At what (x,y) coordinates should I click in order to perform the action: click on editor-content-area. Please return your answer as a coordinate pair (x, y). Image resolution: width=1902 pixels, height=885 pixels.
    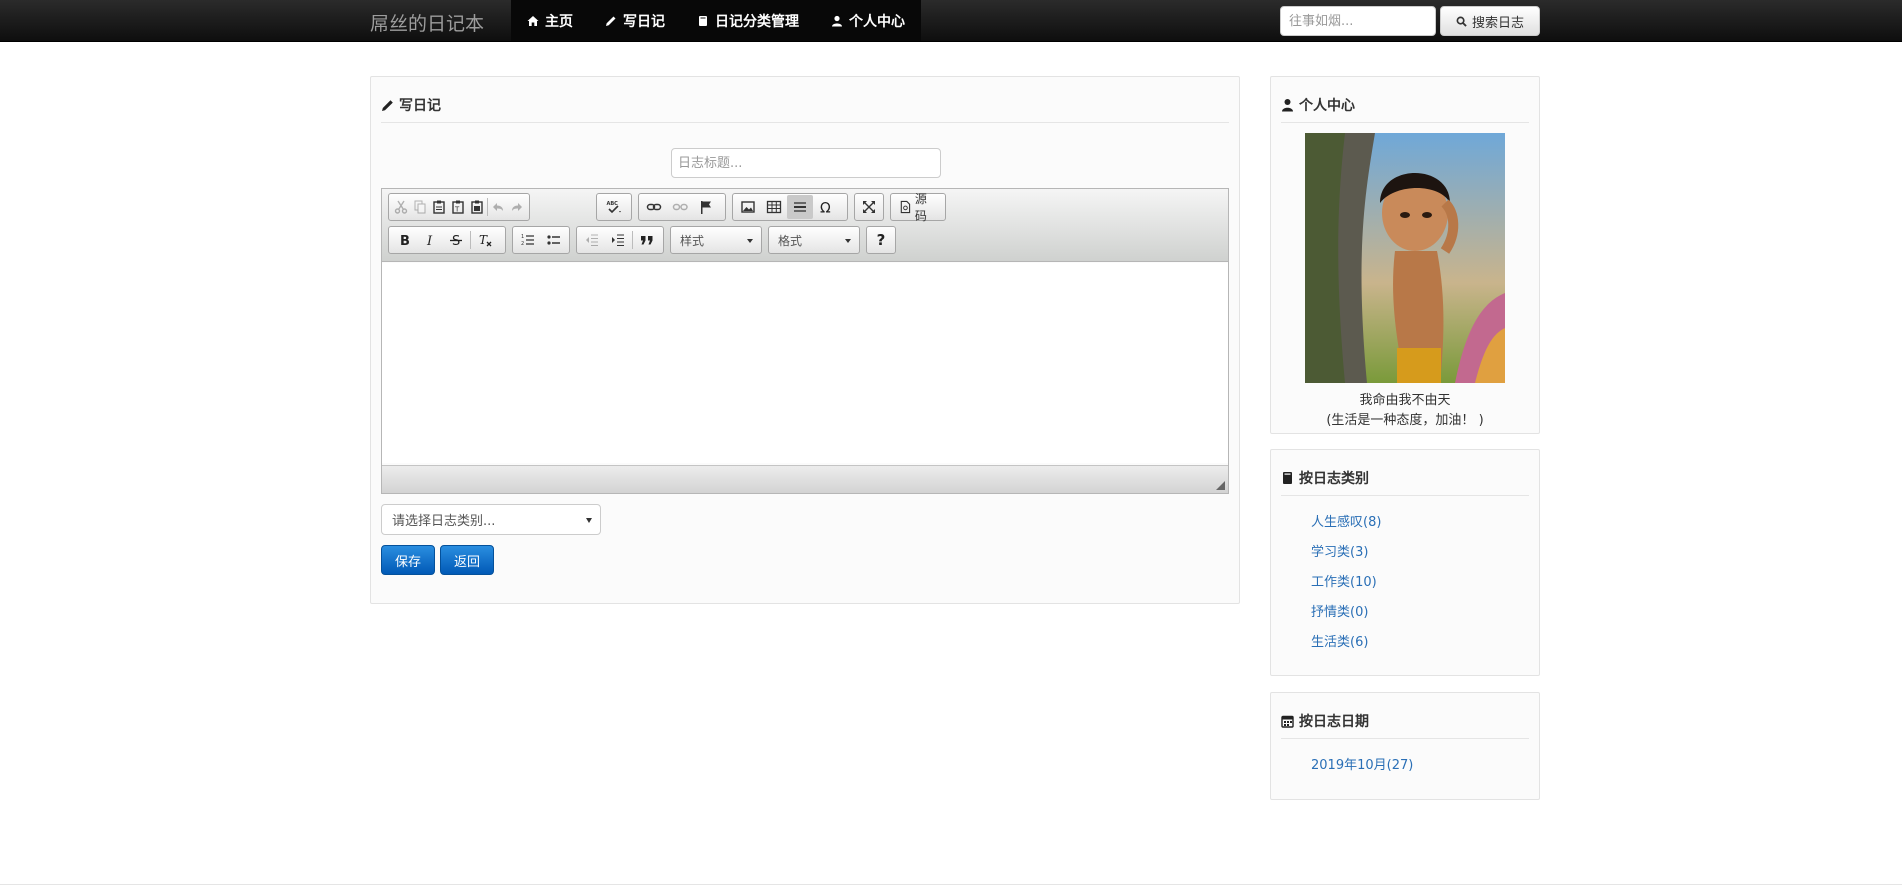
    Looking at the image, I should click on (805, 363).